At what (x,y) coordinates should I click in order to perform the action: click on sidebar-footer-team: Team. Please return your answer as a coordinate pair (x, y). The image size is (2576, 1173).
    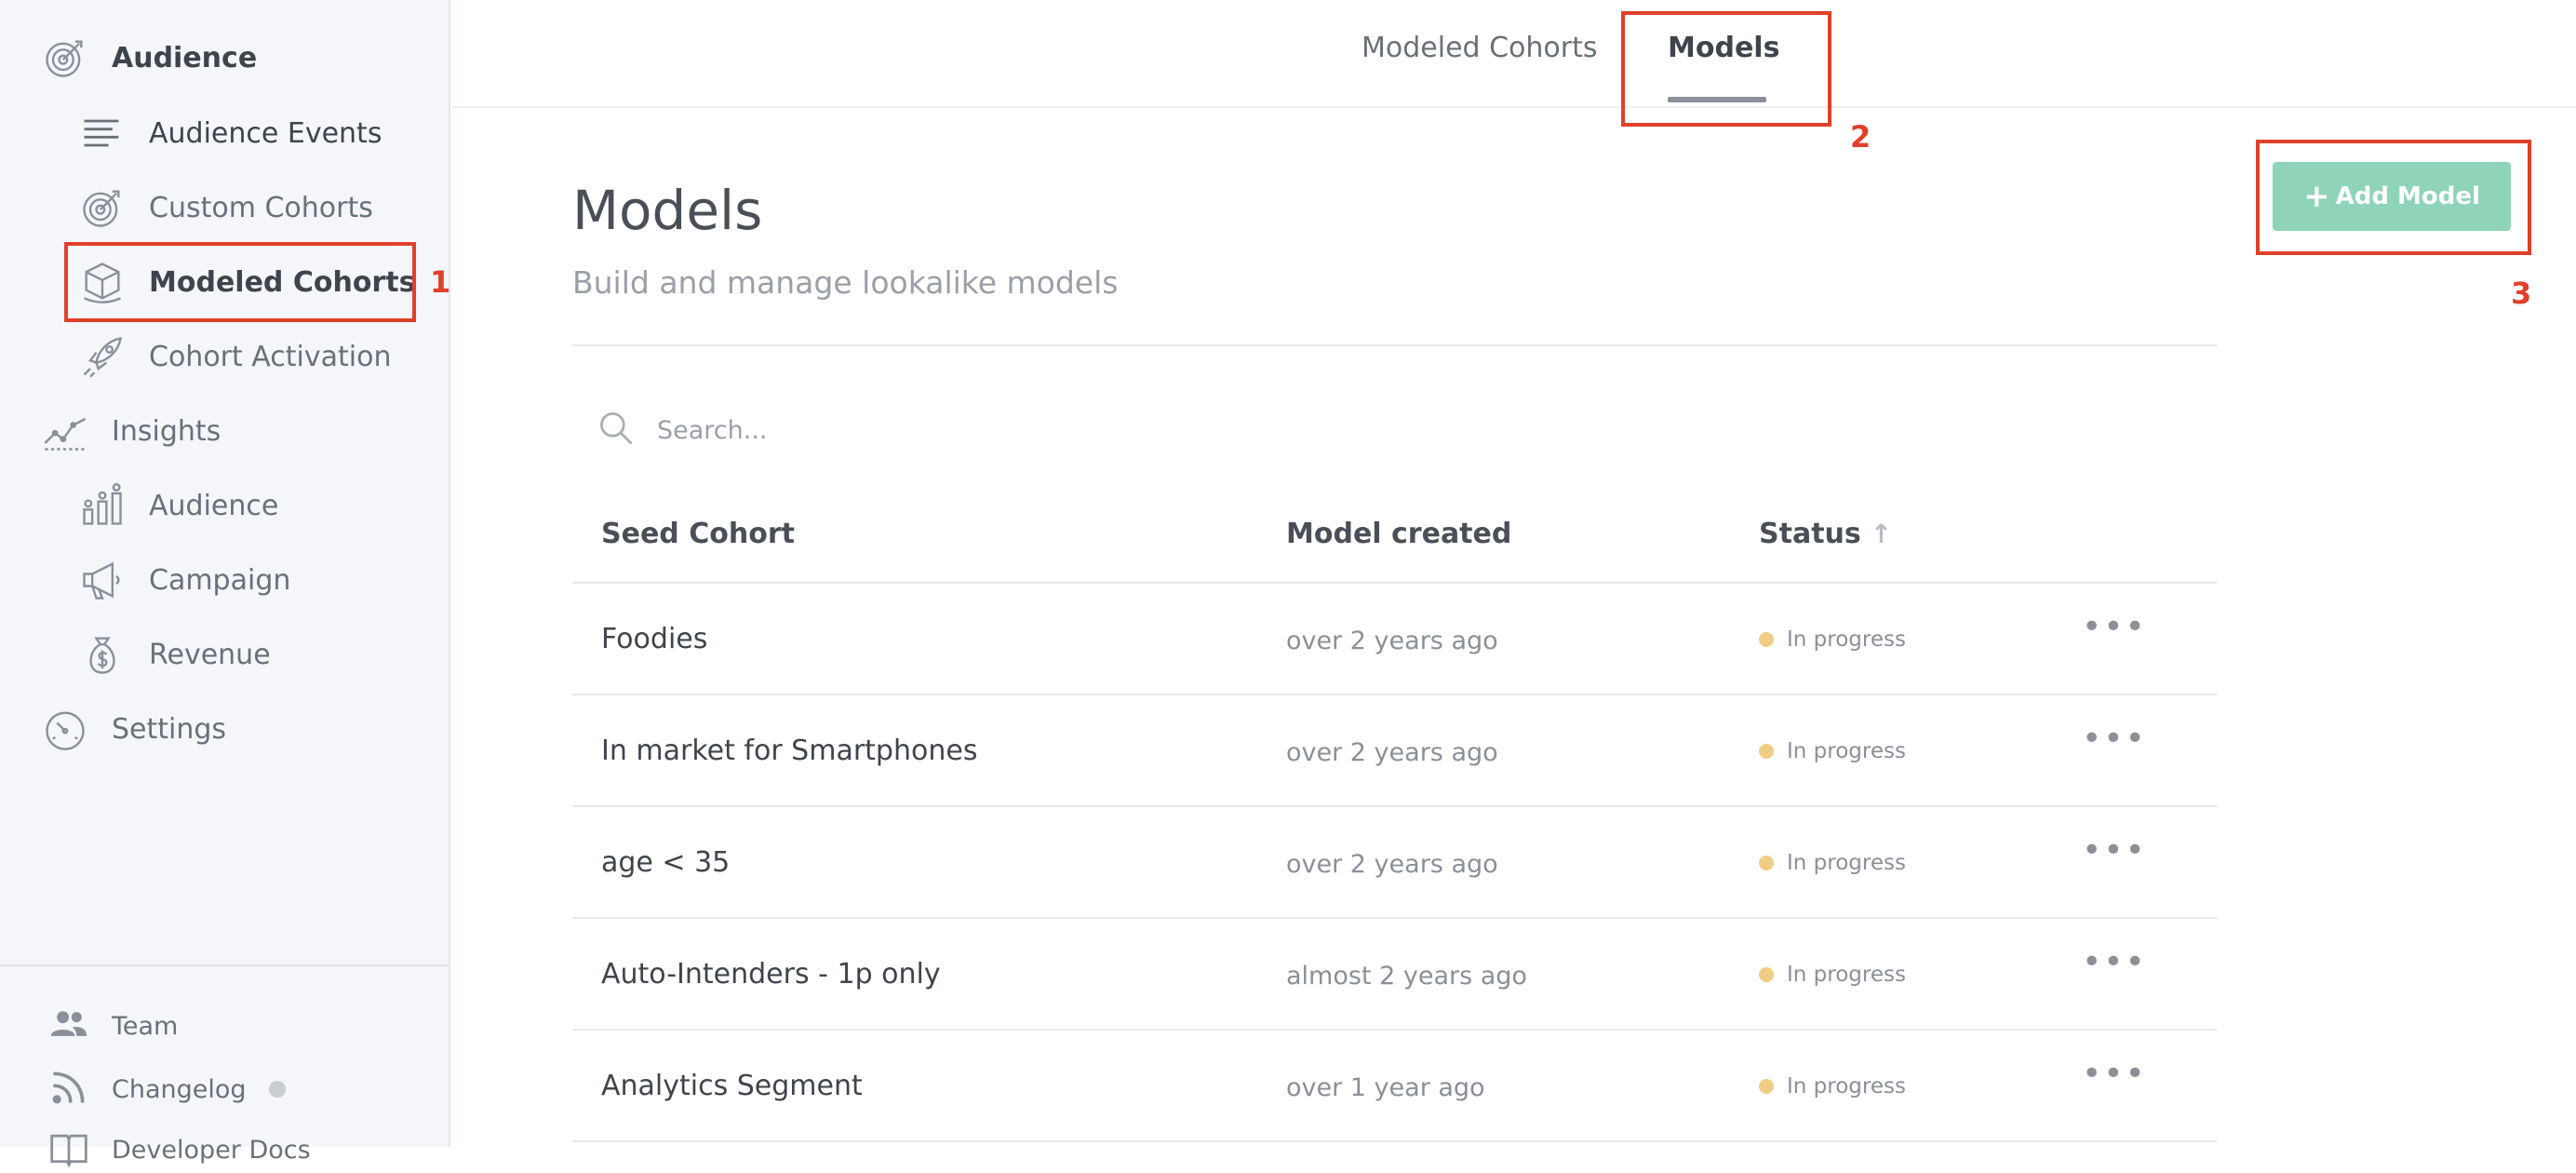
    Looking at the image, I should click on (113, 1026).